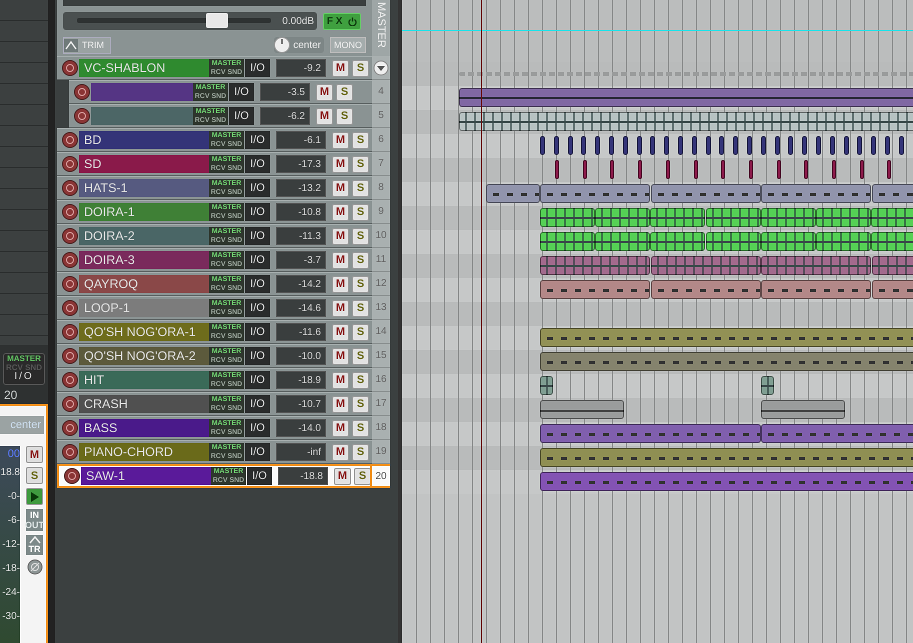 The image size is (913, 643). Describe the element at coordinates (144, 284) in the screenshot. I see `track-name-field: QAYROQ` at that location.